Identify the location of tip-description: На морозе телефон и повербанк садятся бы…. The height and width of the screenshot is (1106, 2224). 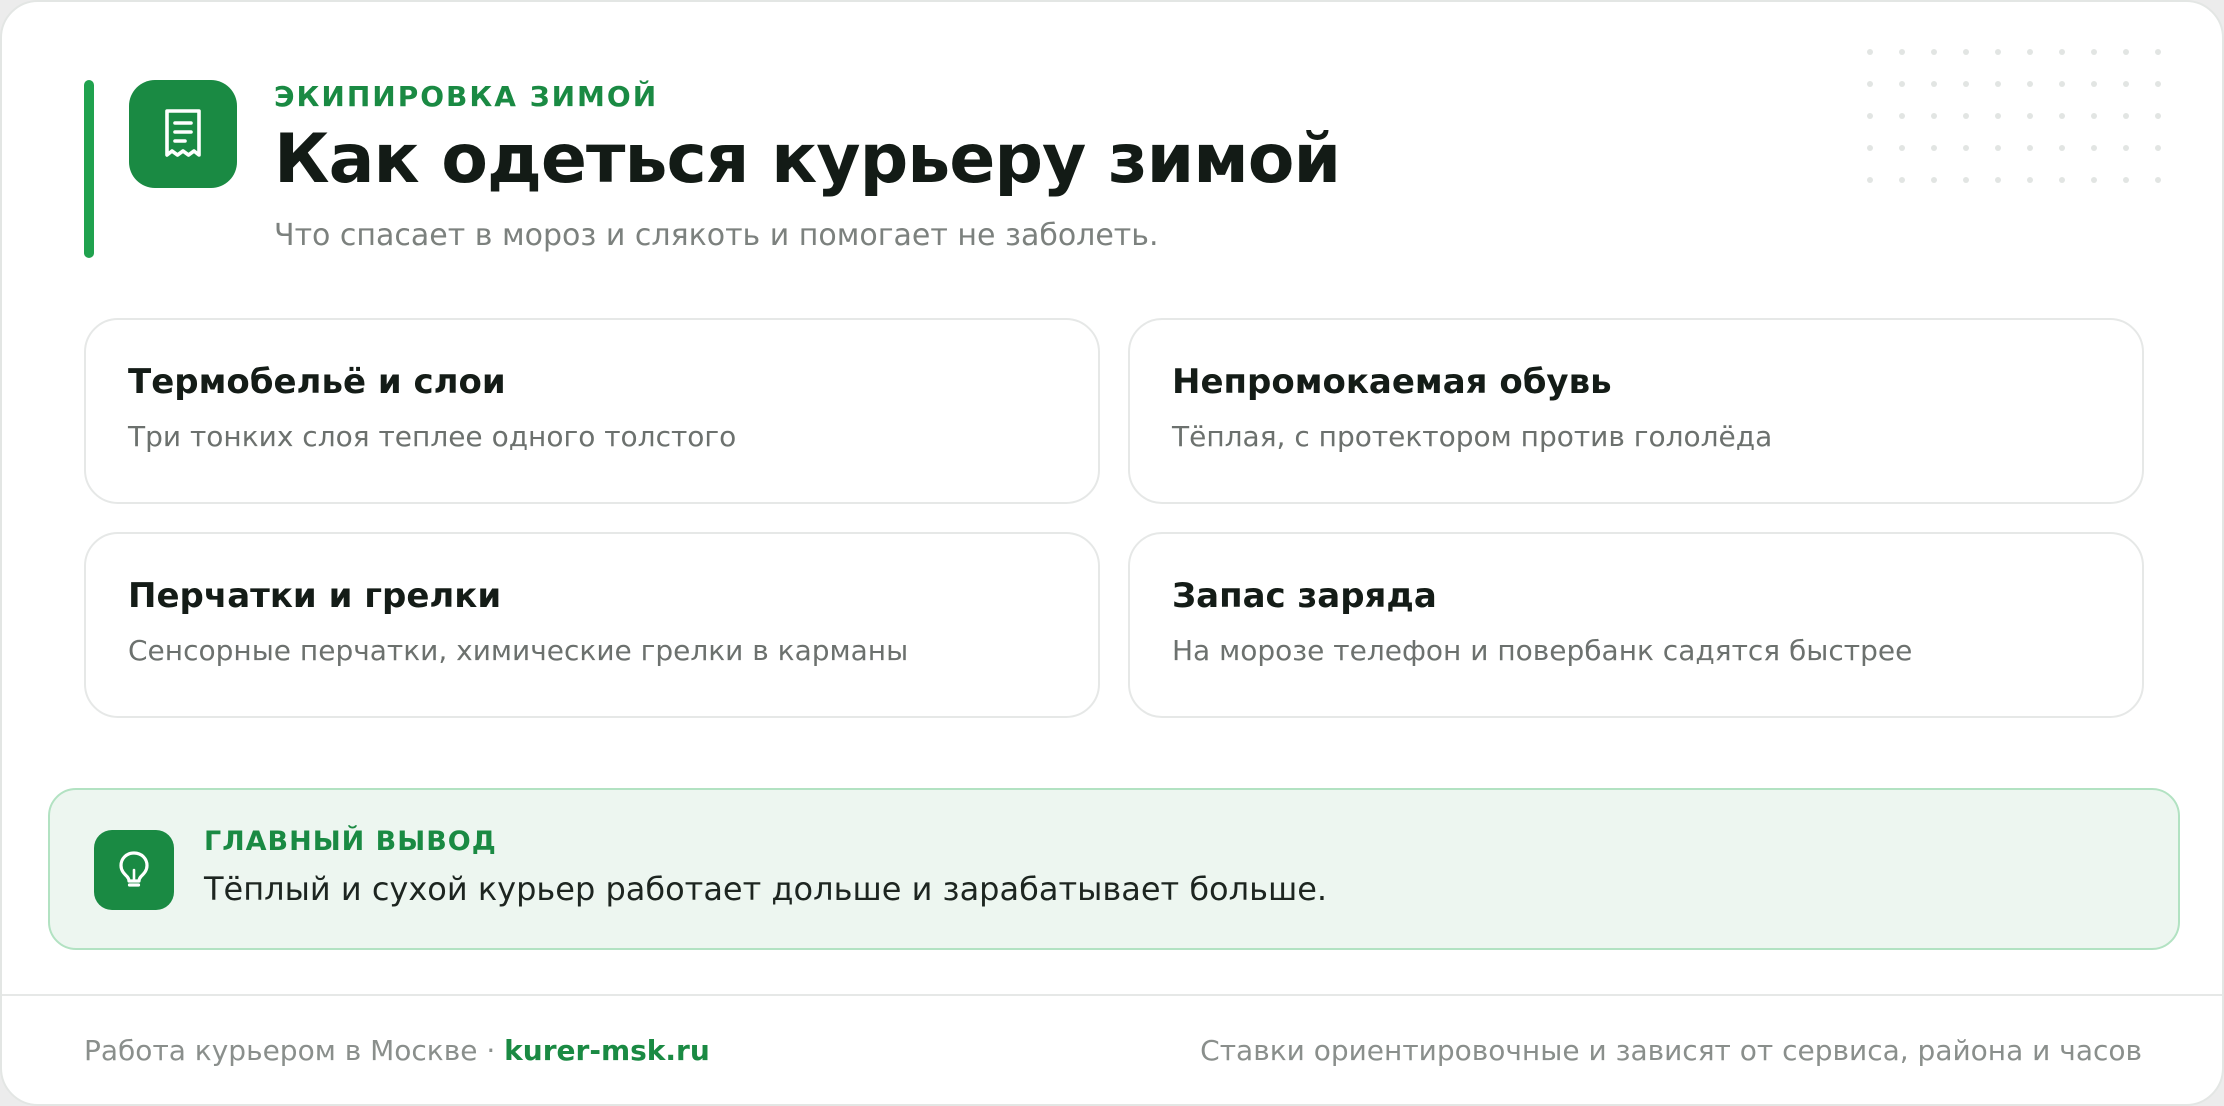
(1542, 650).